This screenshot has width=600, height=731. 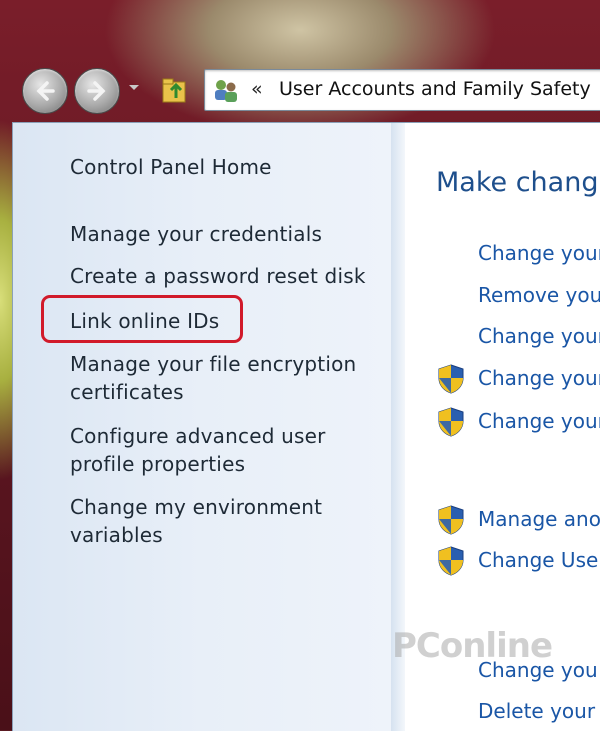 What do you see at coordinates (539, 560) in the screenshot?
I see `task-link: Change User` at bounding box center [539, 560].